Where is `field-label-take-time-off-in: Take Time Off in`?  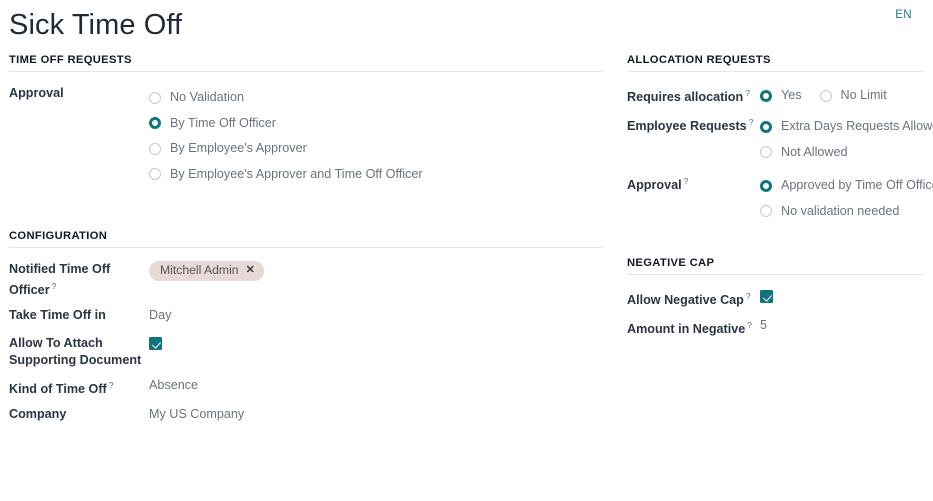 field-label-take-time-off-in: Take Time Off in is located at coordinates (79, 314).